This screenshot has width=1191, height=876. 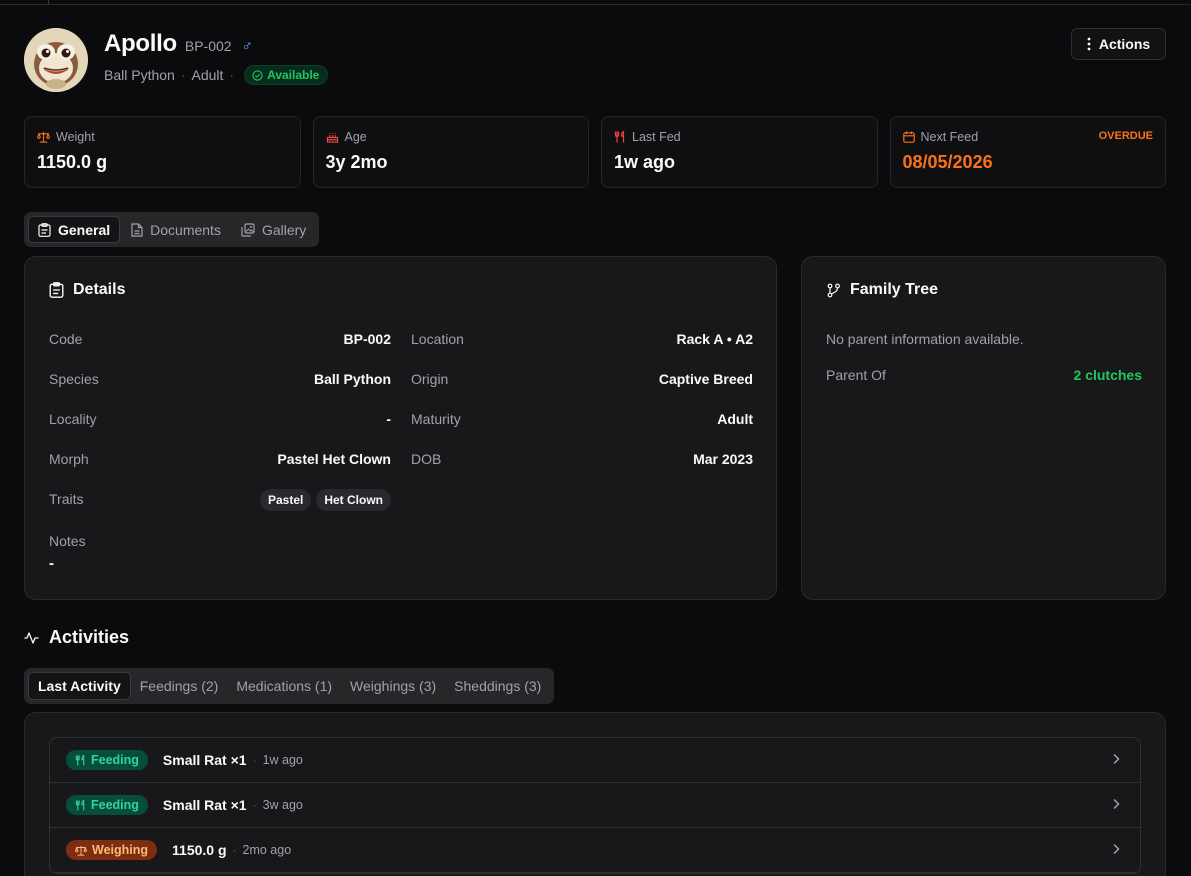 I want to click on family-empty-text: No parent information available., so click(x=925, y=339).